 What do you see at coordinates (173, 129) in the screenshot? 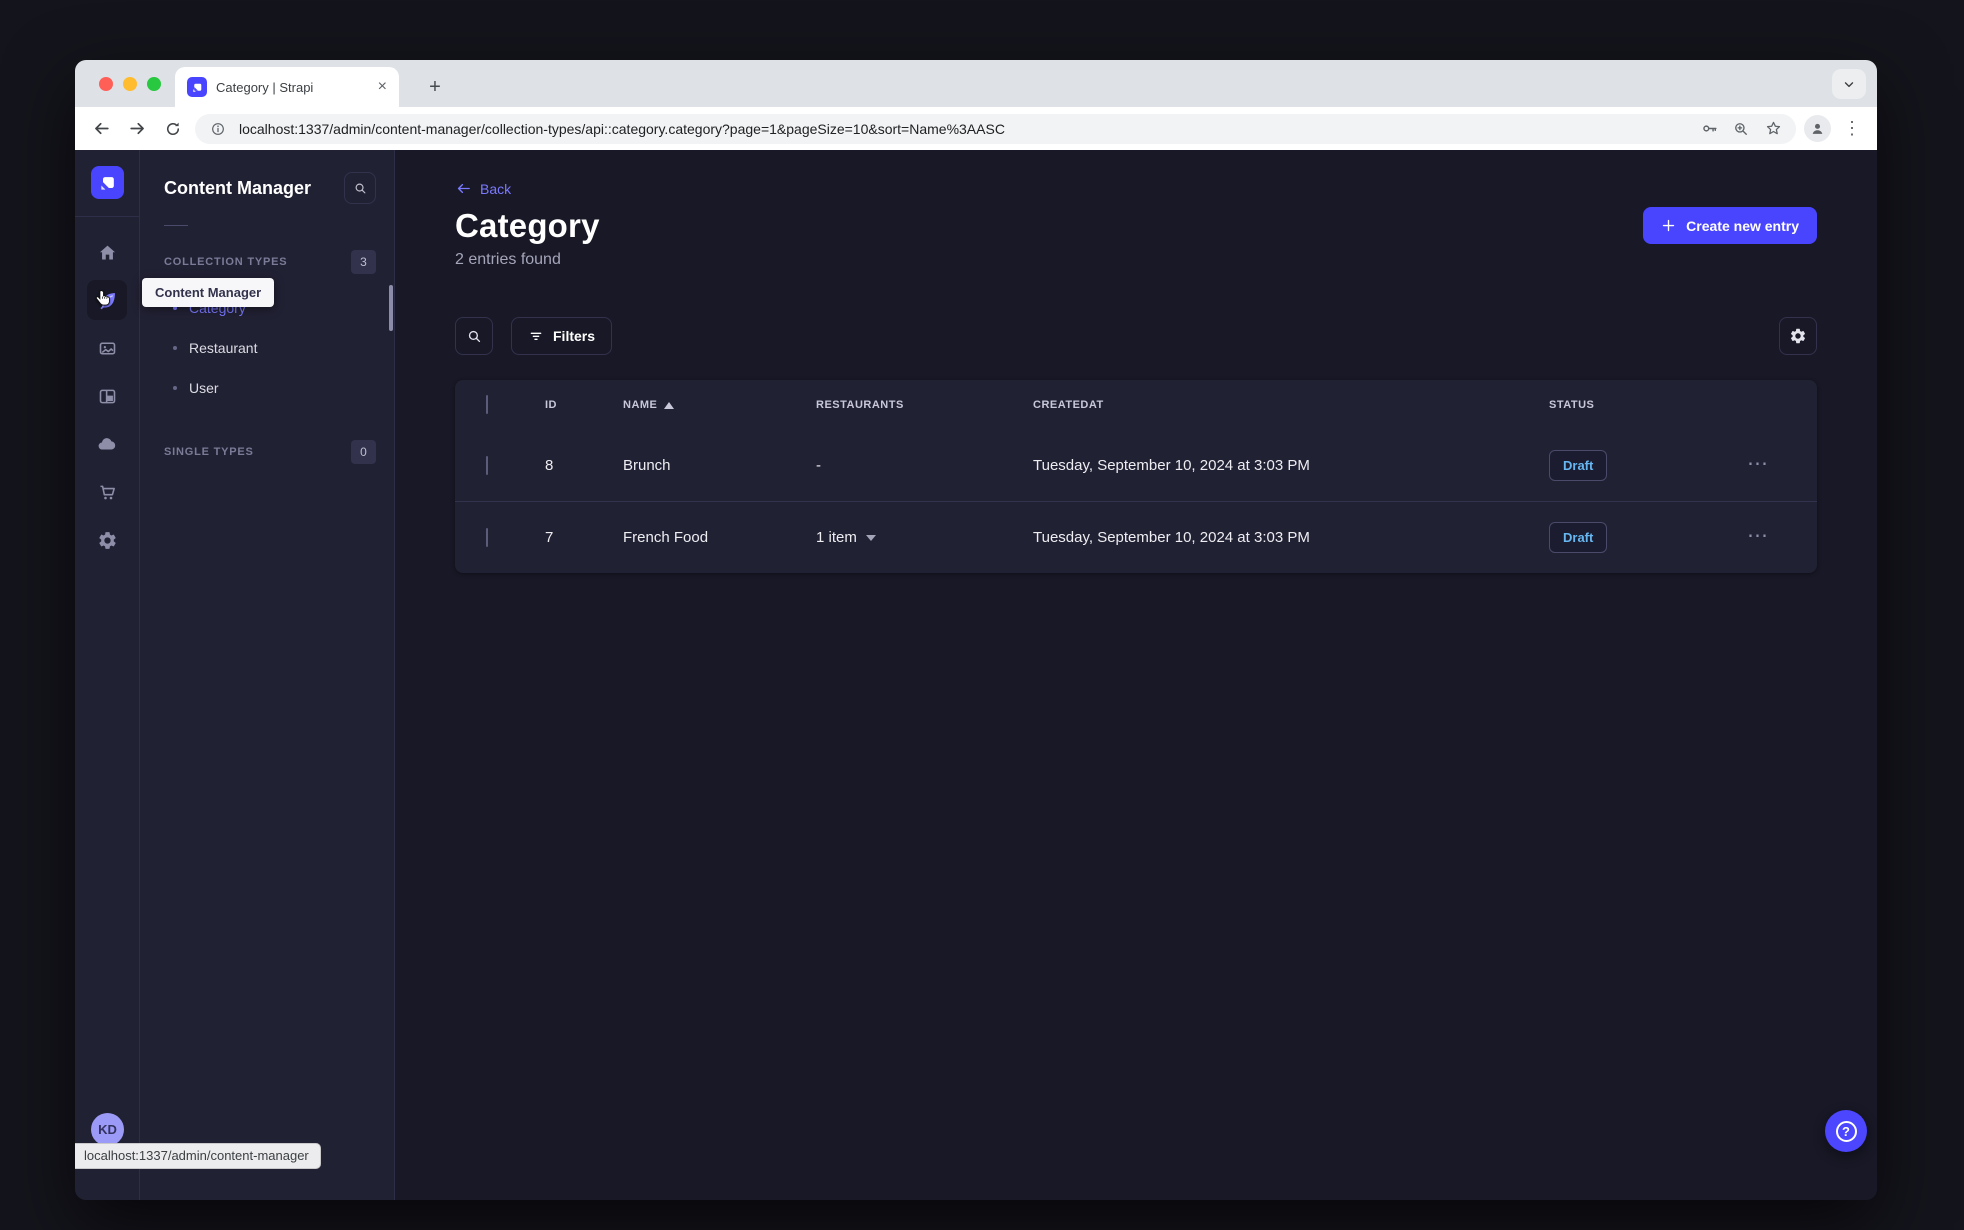
I see `reload-icon` at bounding box center [173, 129].